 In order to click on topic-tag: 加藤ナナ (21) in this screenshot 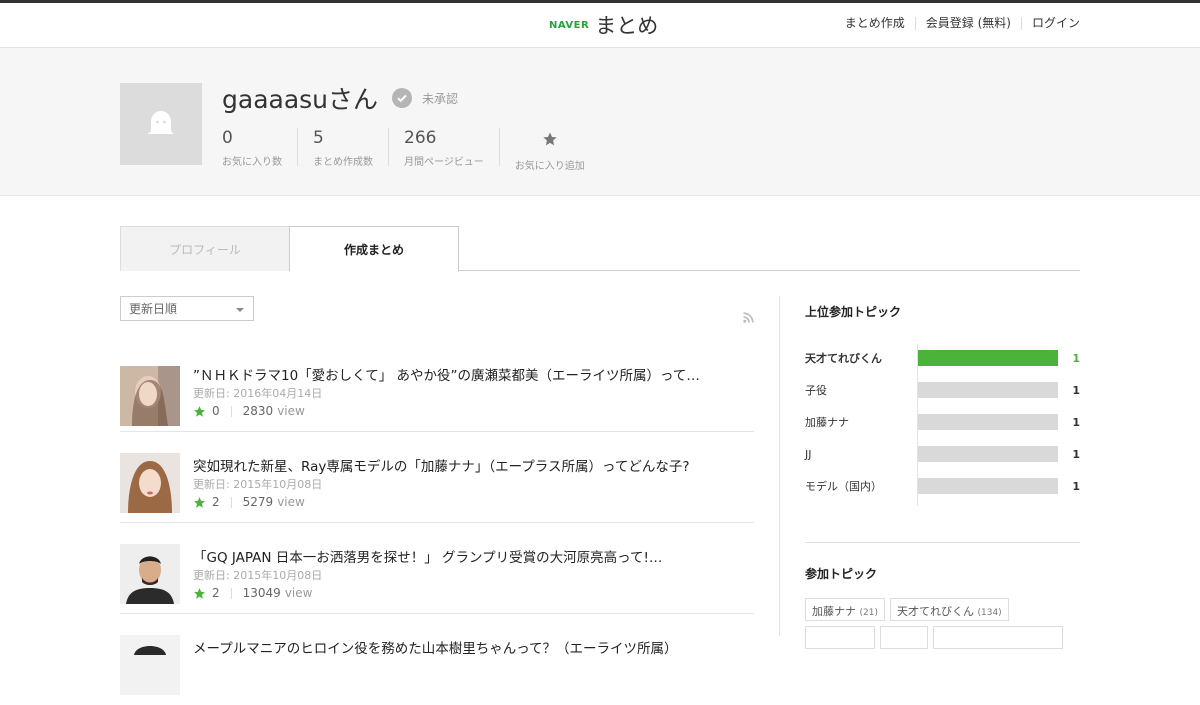, I will do `click(845, 609)`.